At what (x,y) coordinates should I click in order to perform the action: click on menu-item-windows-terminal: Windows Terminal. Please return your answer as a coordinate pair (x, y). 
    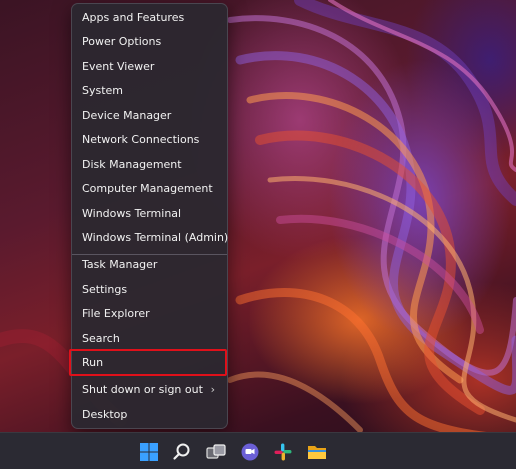
    Looking at the image, I should click on (150, 214).